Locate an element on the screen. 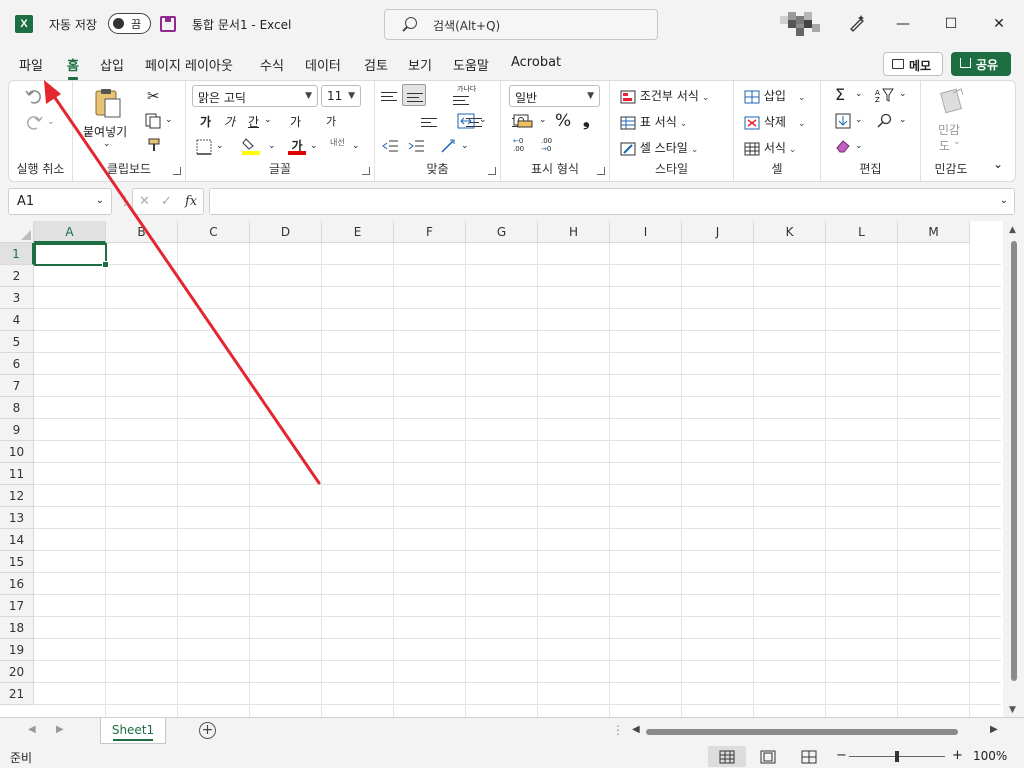 The image size is (1024, 768). row-header-18: 18 is located at coordinates (17, 628).